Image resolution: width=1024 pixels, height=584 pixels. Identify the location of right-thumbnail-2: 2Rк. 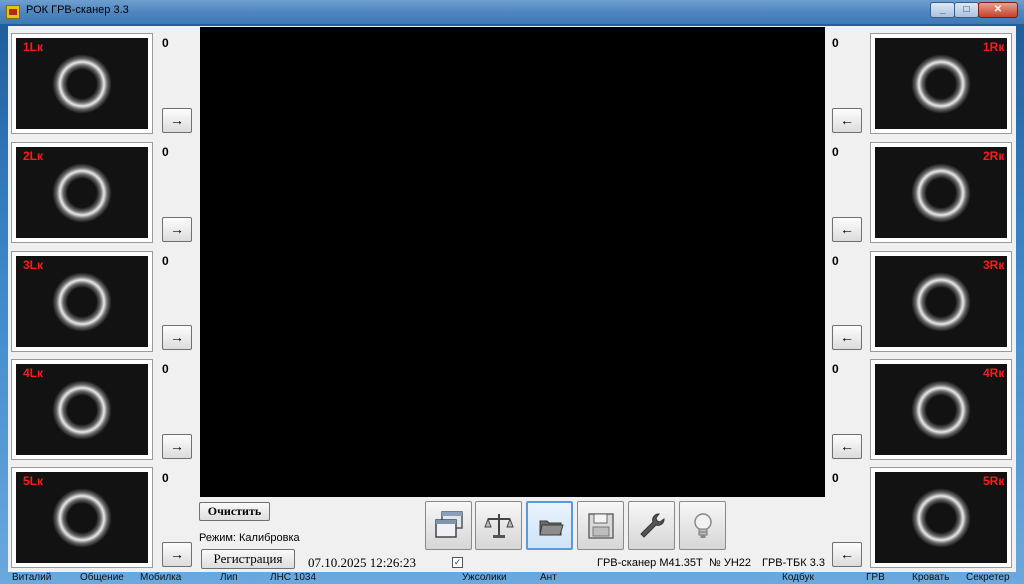
(941, 192).